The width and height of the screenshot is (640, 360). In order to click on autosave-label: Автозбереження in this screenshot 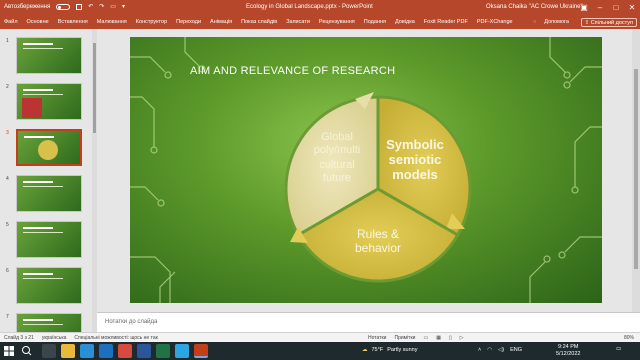, I will do `click(27, 6)`.